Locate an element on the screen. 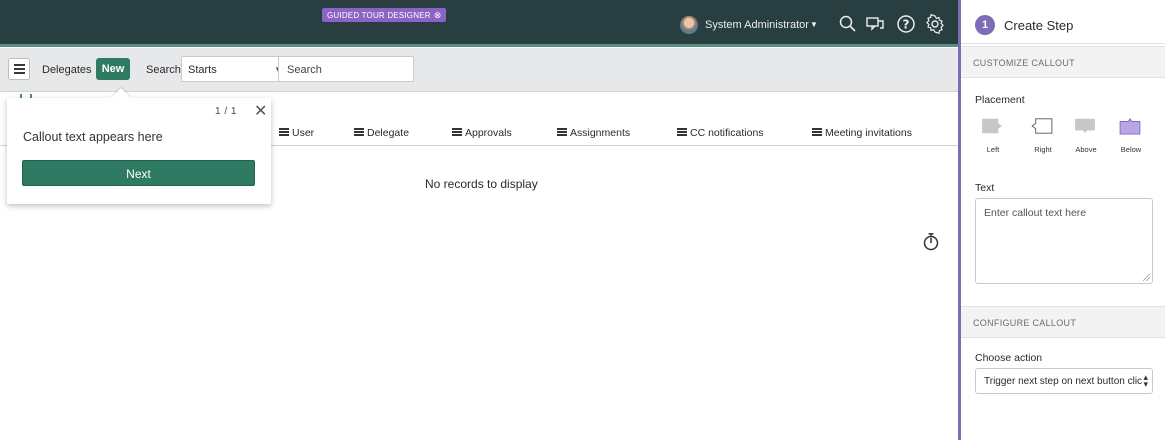  stopwatch-icon is located at coordinates (931, 242).